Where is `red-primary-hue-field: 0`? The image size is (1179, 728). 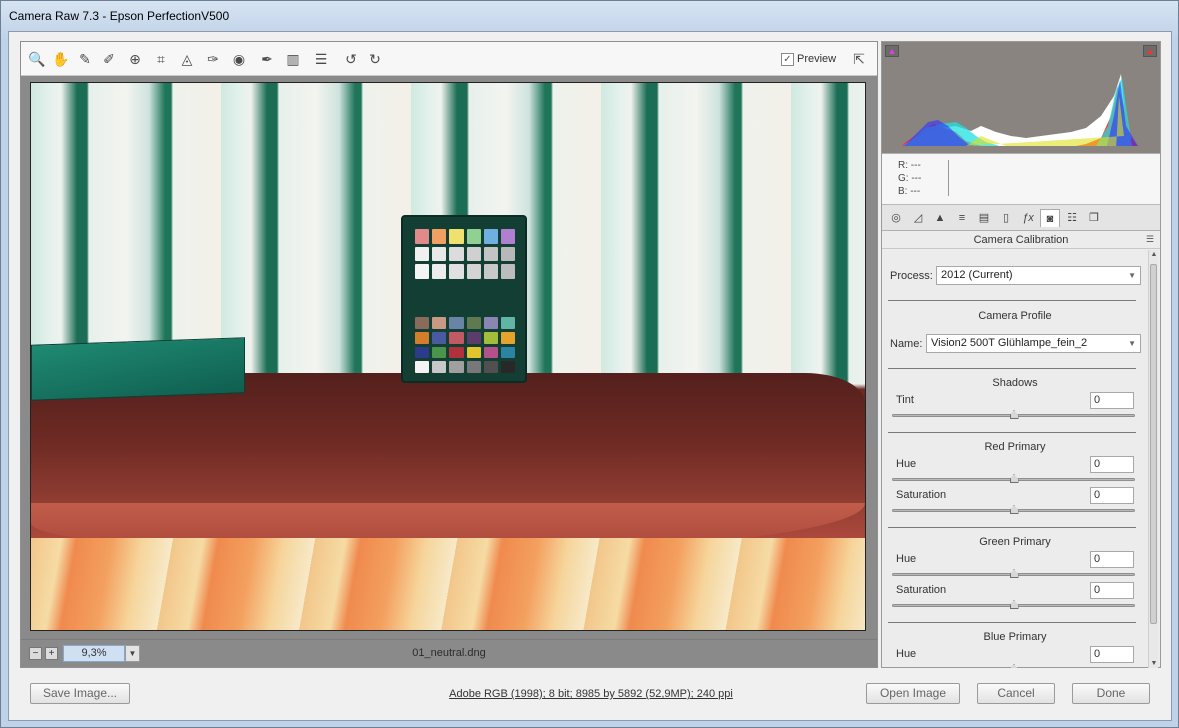
red-primary-hue-field: 0 is located at coordinates (1112, 464).